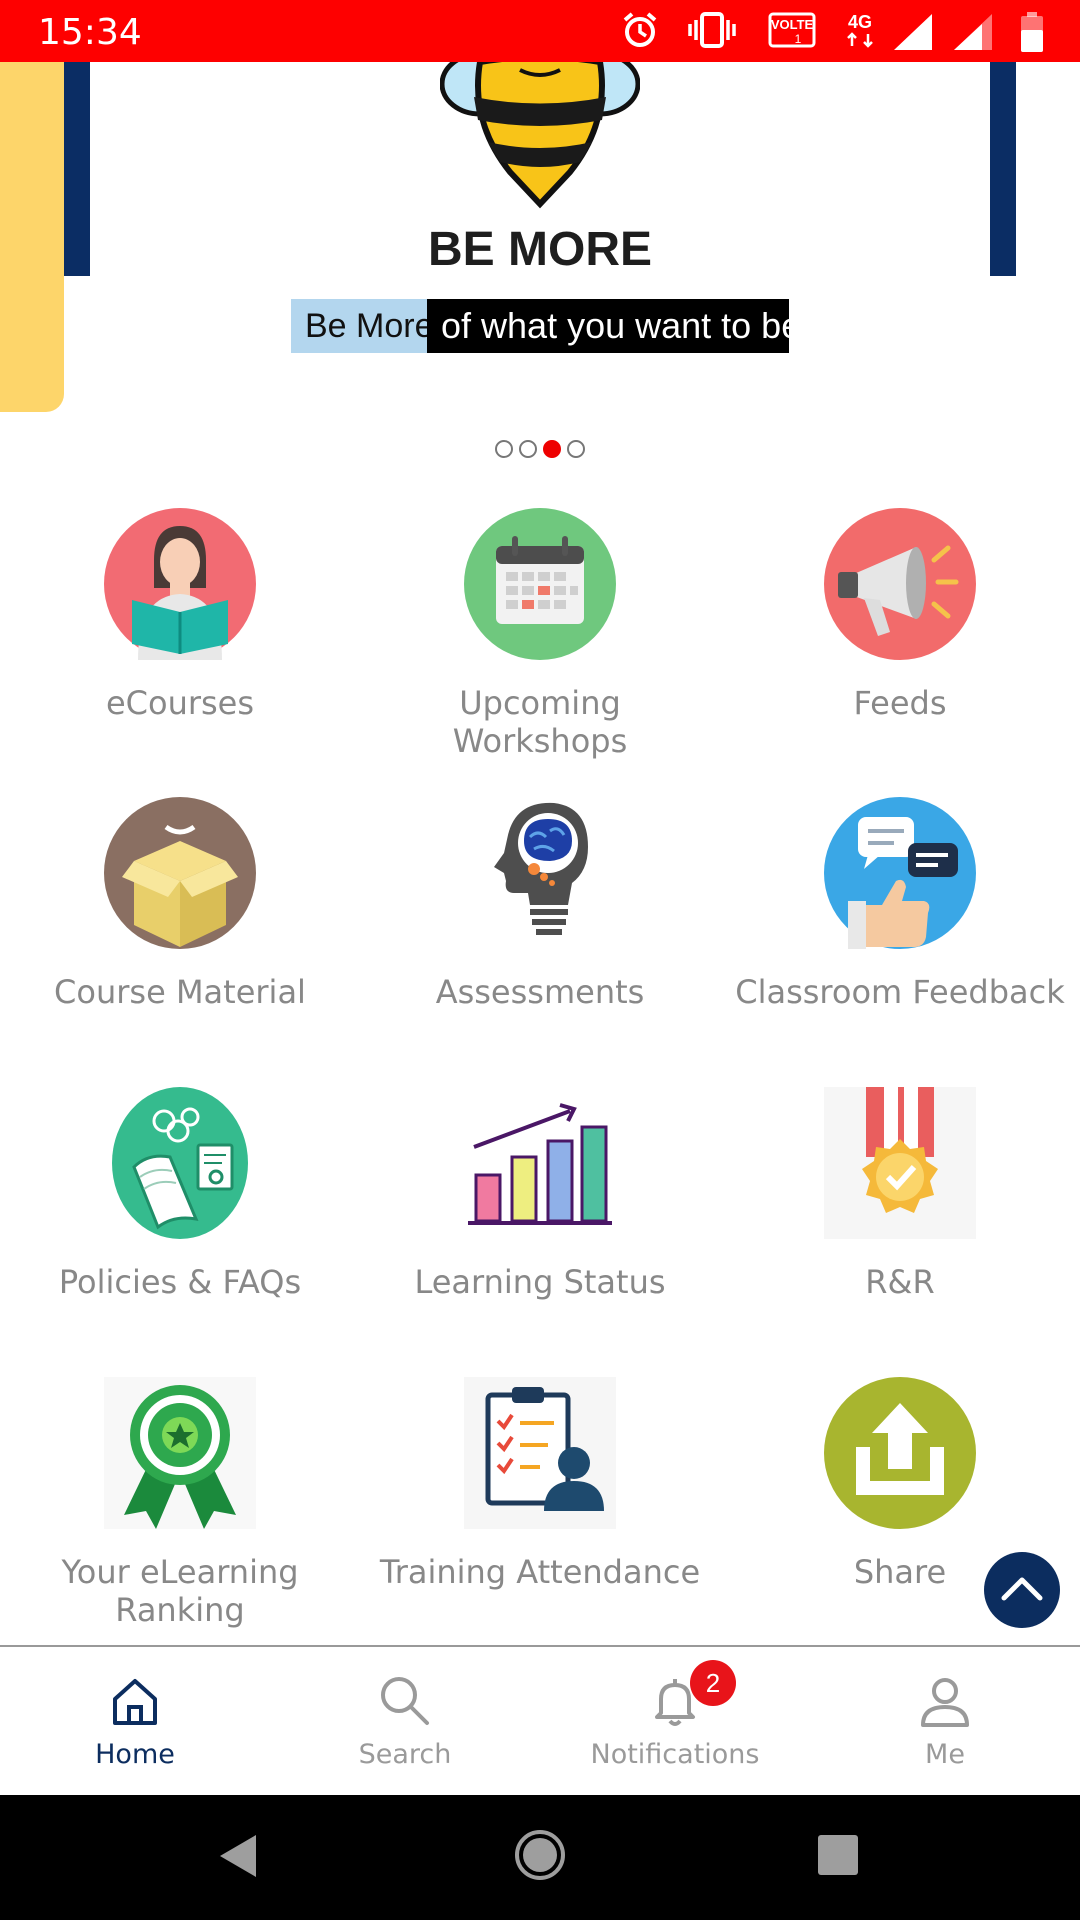 This screenshot has width=1080, height=1920. What do you see at coordinates (945, 1754) in the screenshot?
I see `nav-label: Me` at bounding box center [945, 1754].